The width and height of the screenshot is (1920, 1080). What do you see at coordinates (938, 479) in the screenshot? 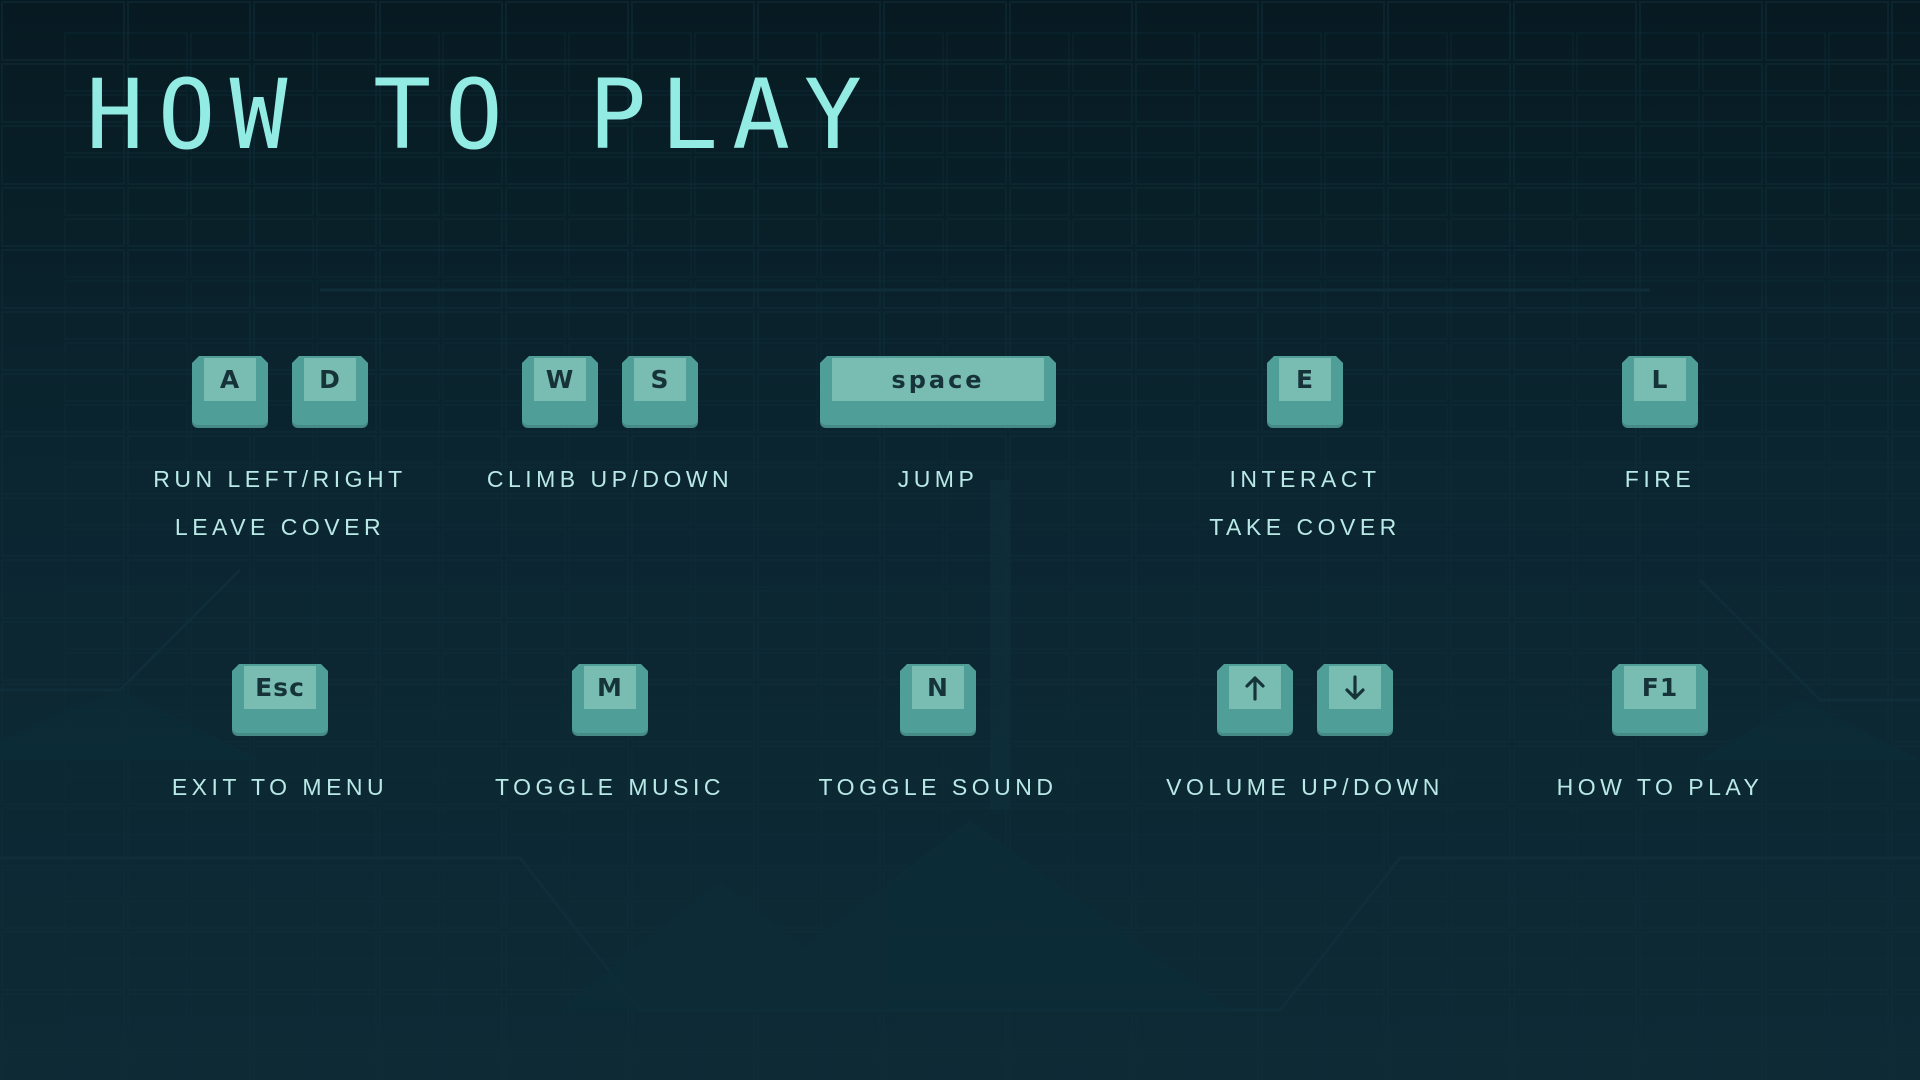
I see `control-label: JUMP` at bounding box center [938, 479].